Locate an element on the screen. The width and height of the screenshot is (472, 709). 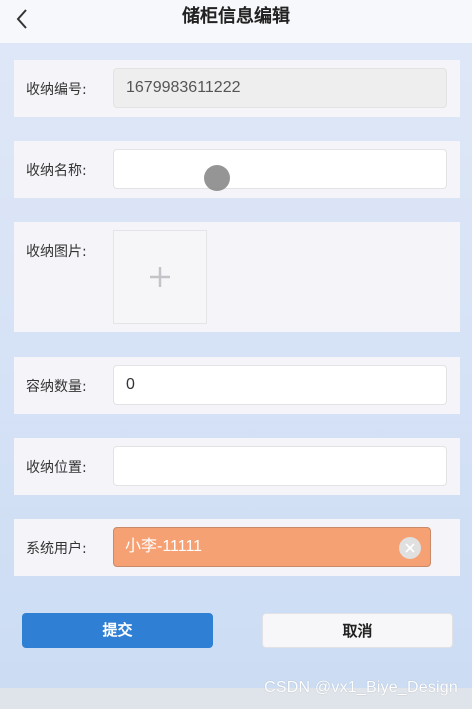
storage-name-row: 收纳名称: is located at coordinates (237, 169).